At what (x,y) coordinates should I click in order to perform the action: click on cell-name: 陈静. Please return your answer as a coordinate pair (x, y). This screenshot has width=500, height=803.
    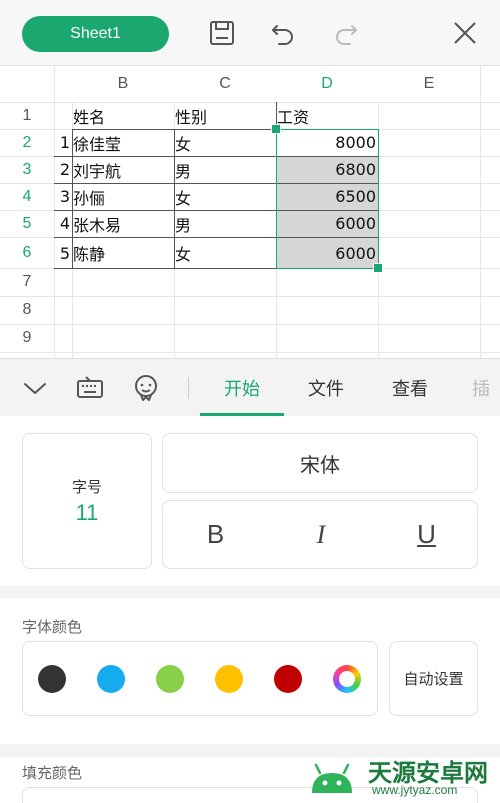
    Looking at the image, I should click on (123, 253).